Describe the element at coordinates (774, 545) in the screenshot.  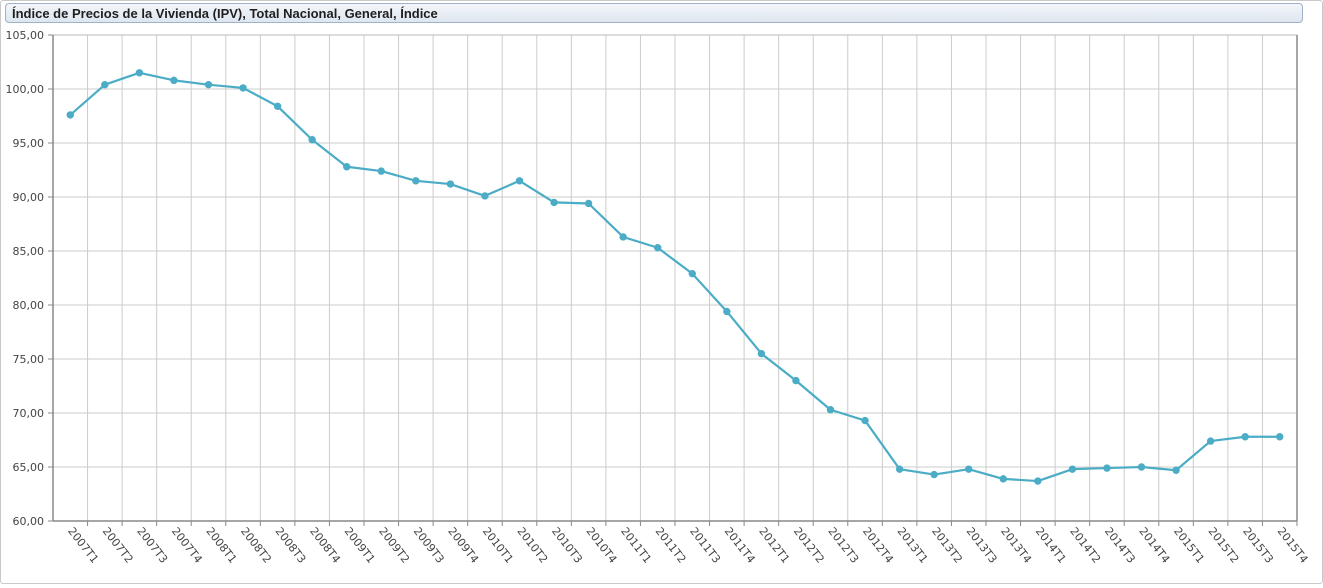
I see `x-tick-label: 2012T1` at that location.